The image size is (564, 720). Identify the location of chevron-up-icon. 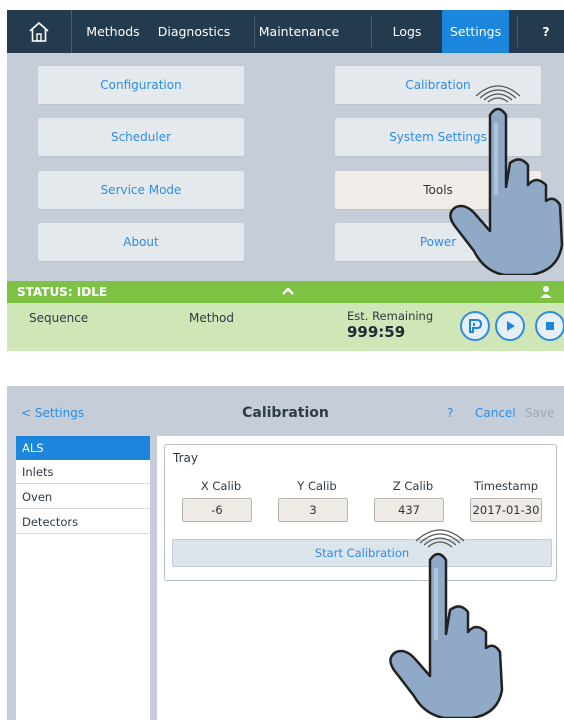
(288, 291).